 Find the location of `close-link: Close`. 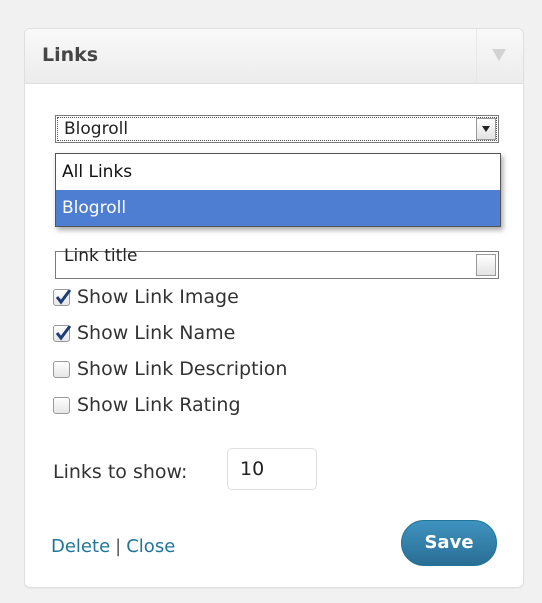

close-link: Close is located at coordinates (150, 546).